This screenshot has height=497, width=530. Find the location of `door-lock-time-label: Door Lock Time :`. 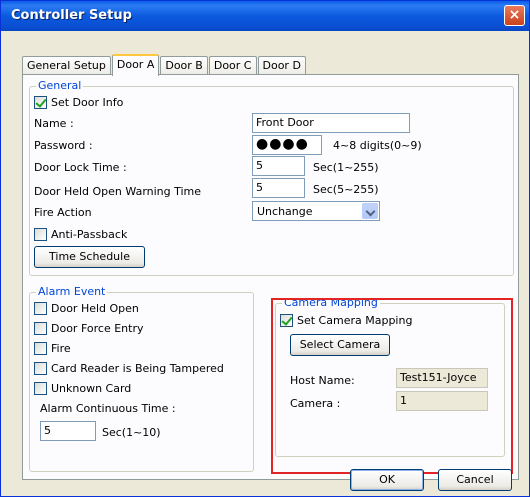

door-lock-time-label: Door Lock Time : is located at coordinates (80, 167).